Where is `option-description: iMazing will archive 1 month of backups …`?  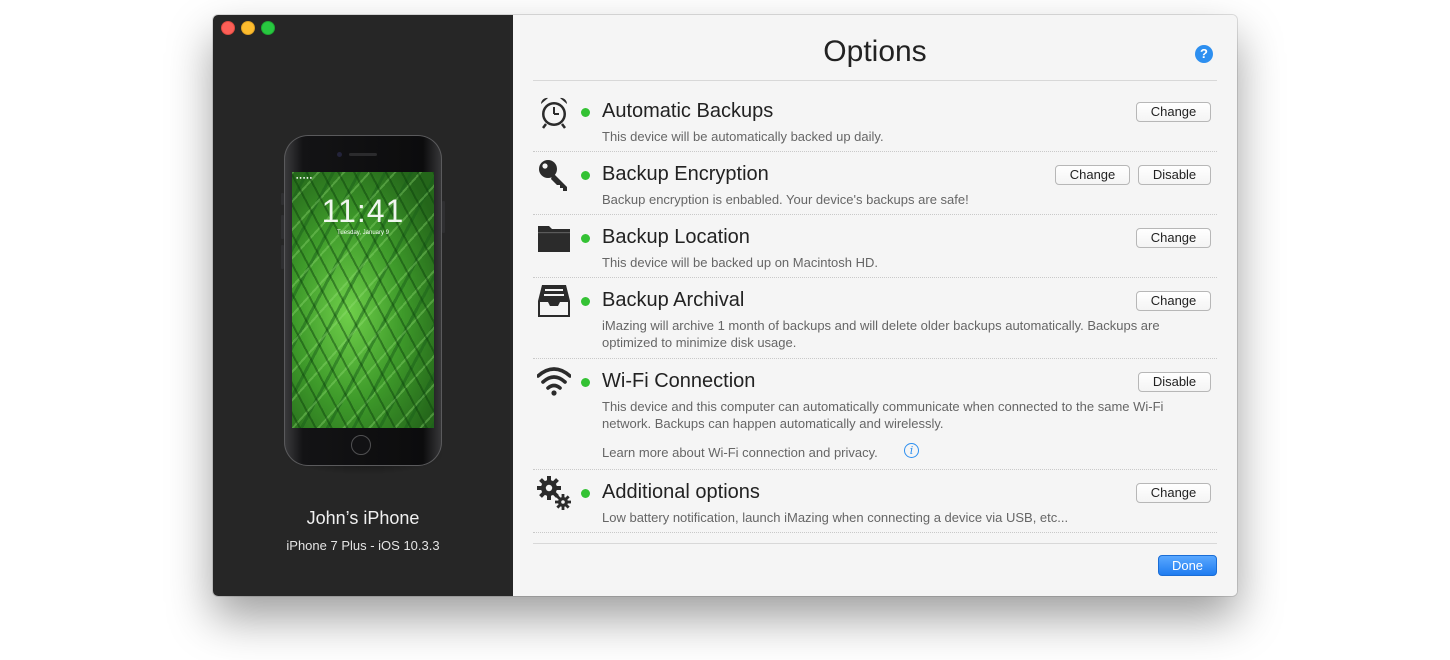
option-description: iMazing will archive 1 month of backups … is located at coordinates (881, 334).